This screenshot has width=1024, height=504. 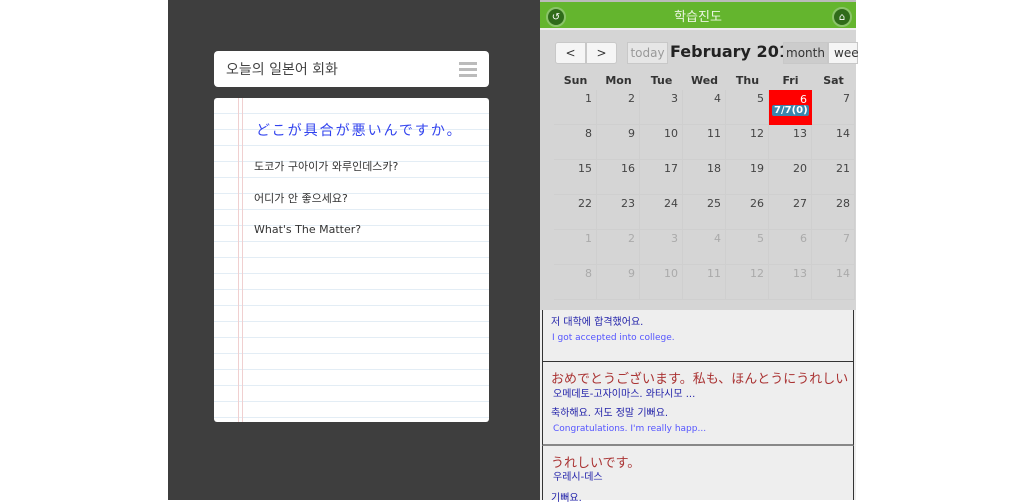 I want to click on weekday-header: Thu, so click(x=747, y=80).